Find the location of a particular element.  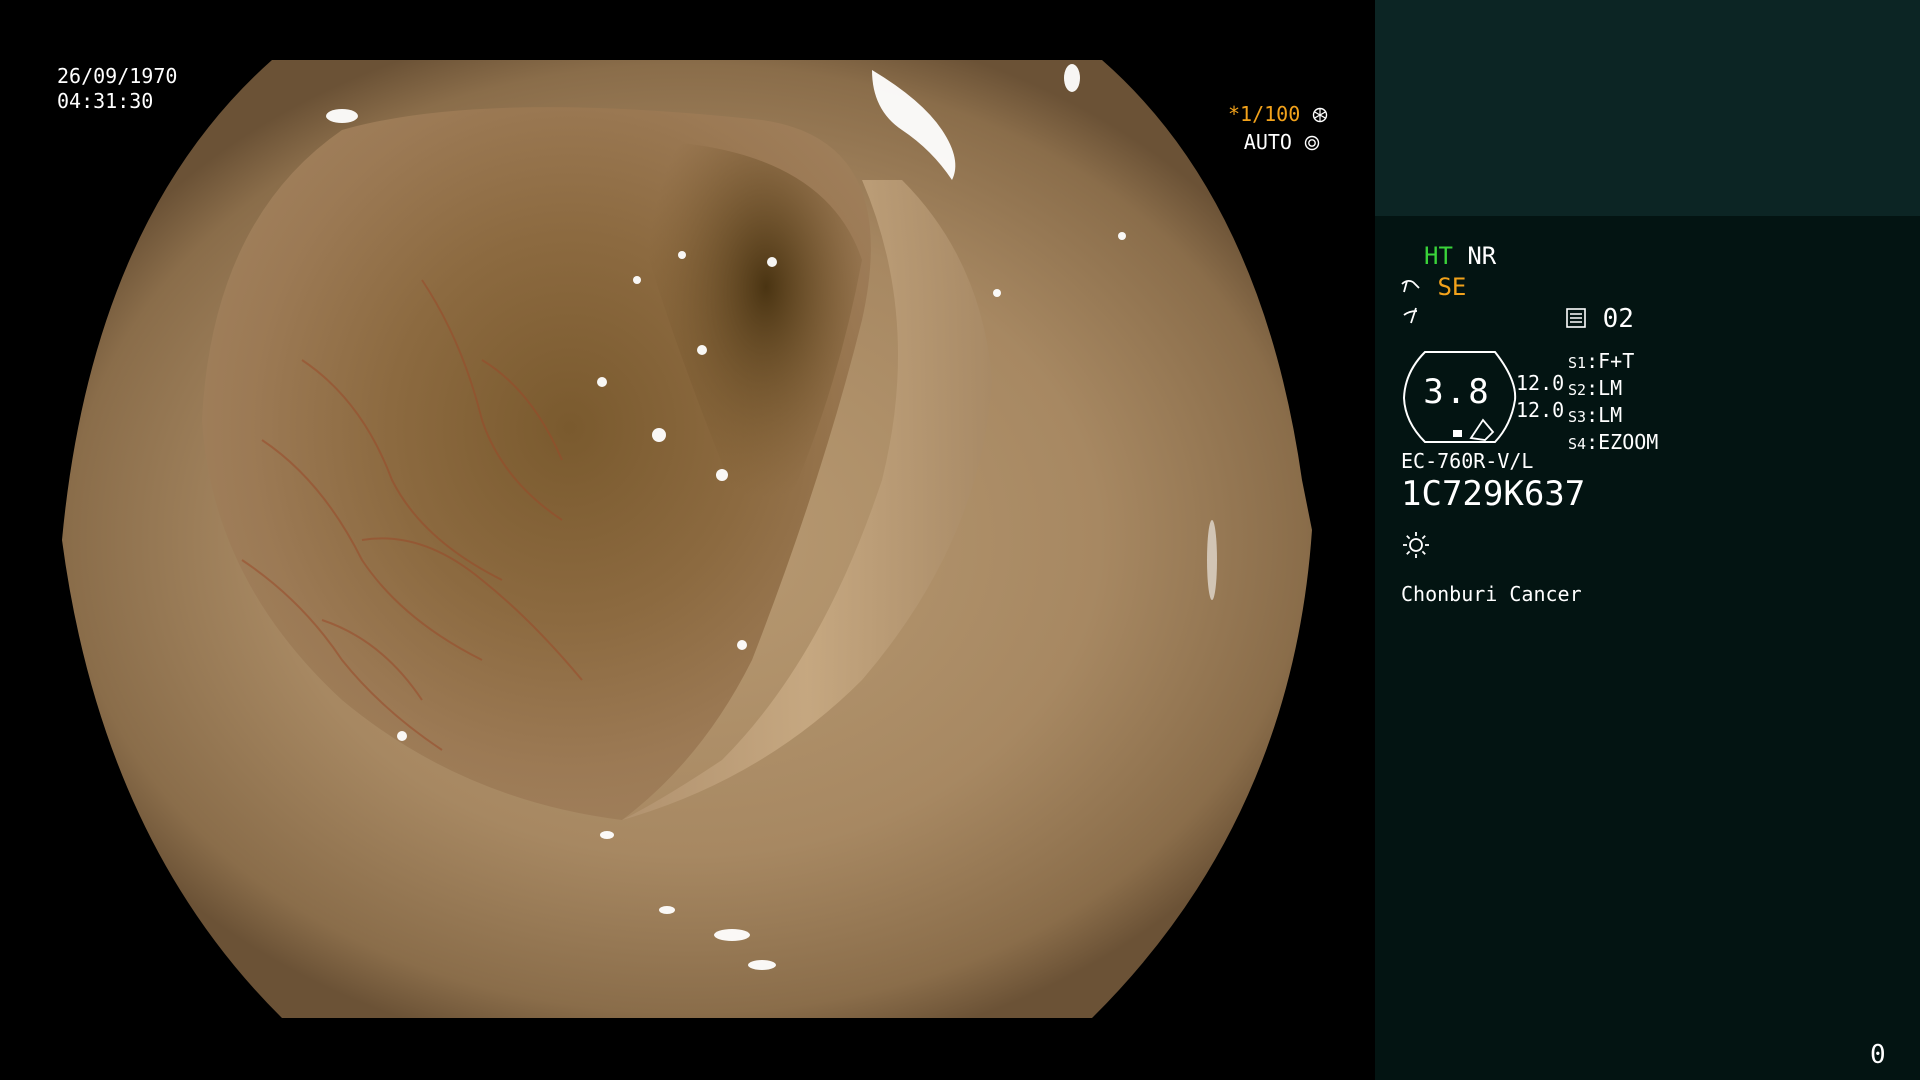

gauge-value: 3.8 is located at coordinates (1457, 392).